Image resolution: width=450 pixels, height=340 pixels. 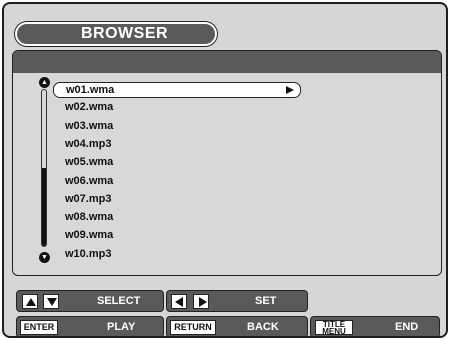 What do you see at coordinates (375, 326) in the screenshot?
I see `end-control: TITLE MENU END` at bounding box center [375, 326].